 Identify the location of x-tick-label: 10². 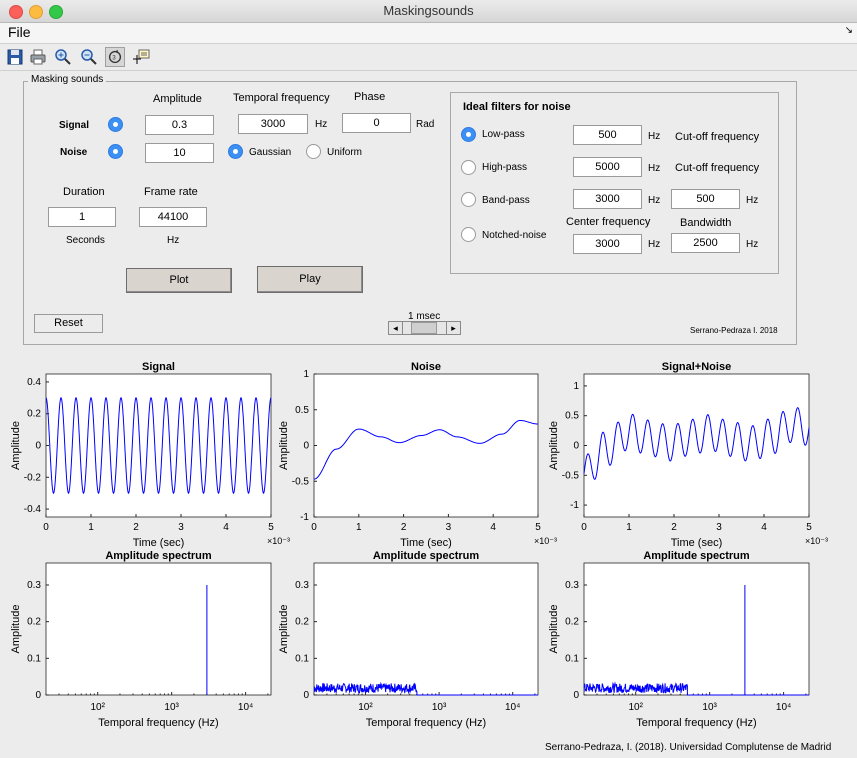
(97, 707).